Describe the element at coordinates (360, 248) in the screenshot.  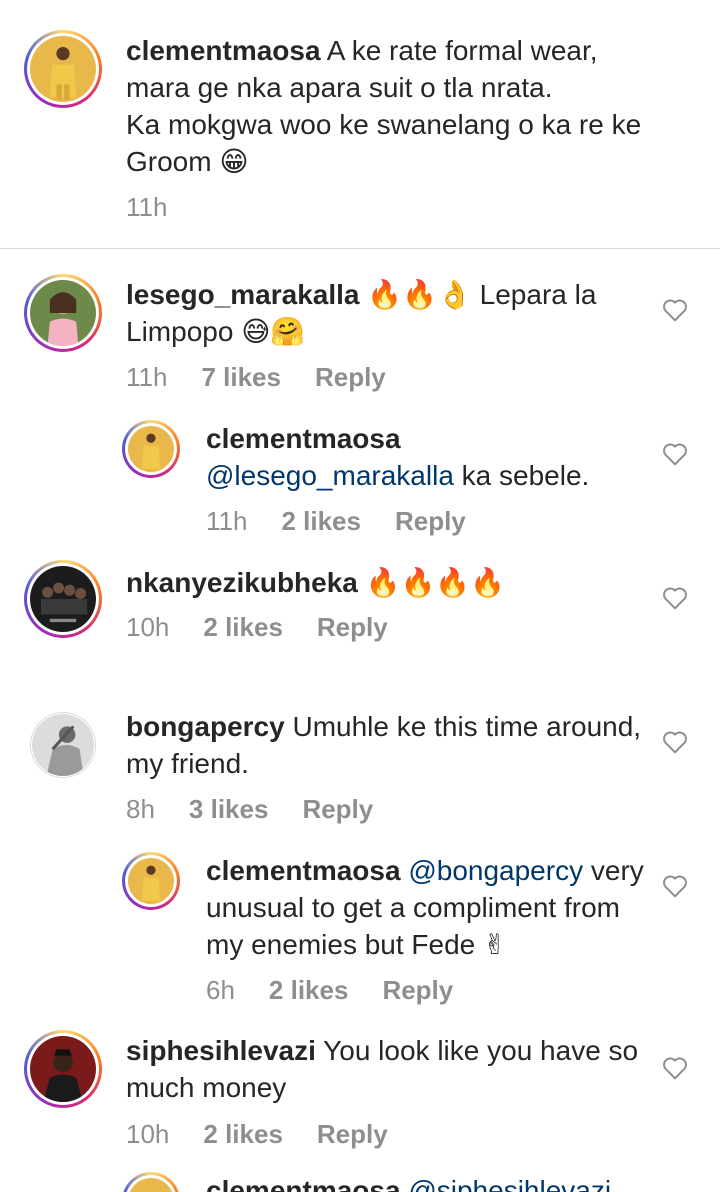
I see `caption-divider` at that location.